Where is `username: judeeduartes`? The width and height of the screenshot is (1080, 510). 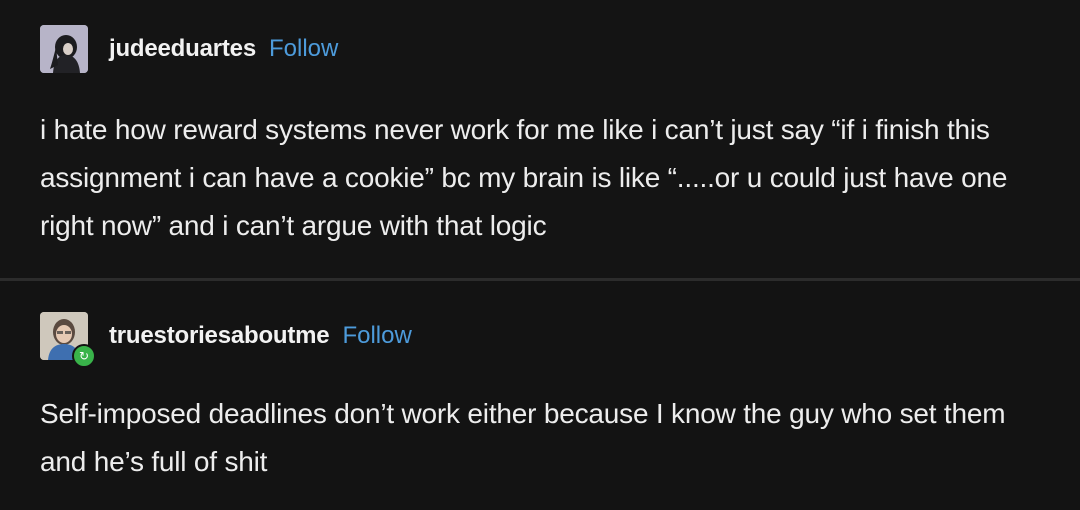 username: judeeduartes is located at coordinates (182, 49).